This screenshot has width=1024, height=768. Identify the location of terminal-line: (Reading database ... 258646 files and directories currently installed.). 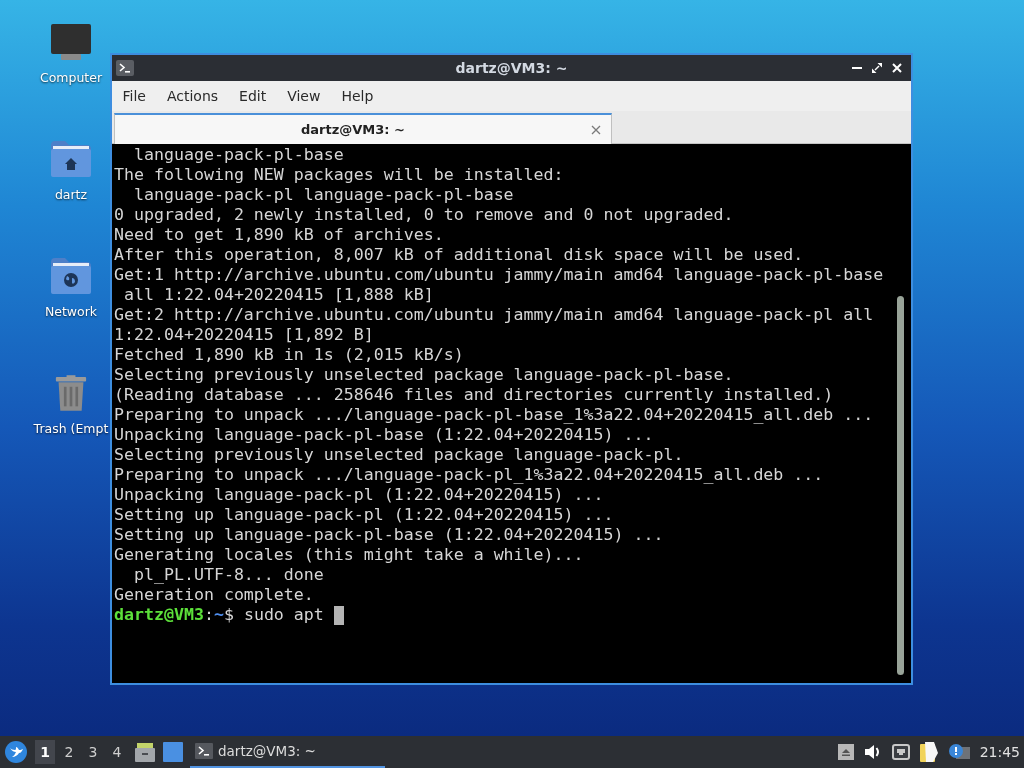
(474, 395).